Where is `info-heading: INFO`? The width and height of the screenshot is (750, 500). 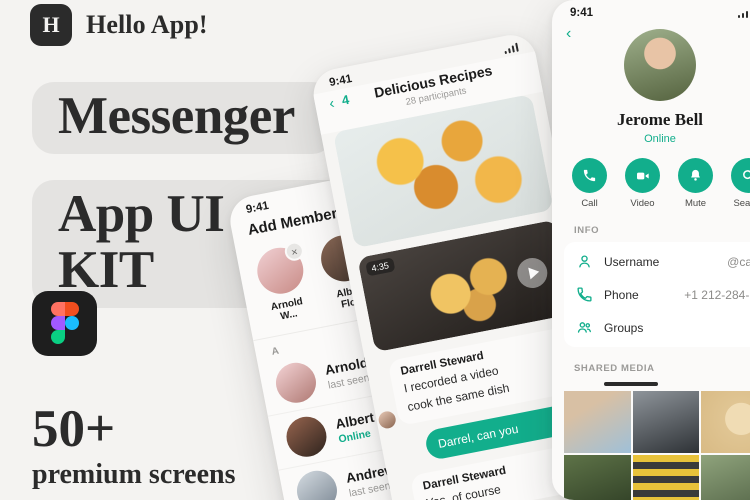 info-heading: INFO is located at coordinates (587, 230).